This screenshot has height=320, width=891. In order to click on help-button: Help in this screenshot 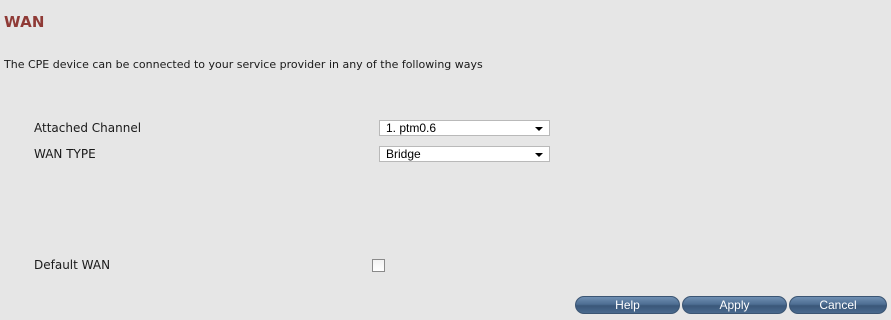, I will do `click(627, 305)`.